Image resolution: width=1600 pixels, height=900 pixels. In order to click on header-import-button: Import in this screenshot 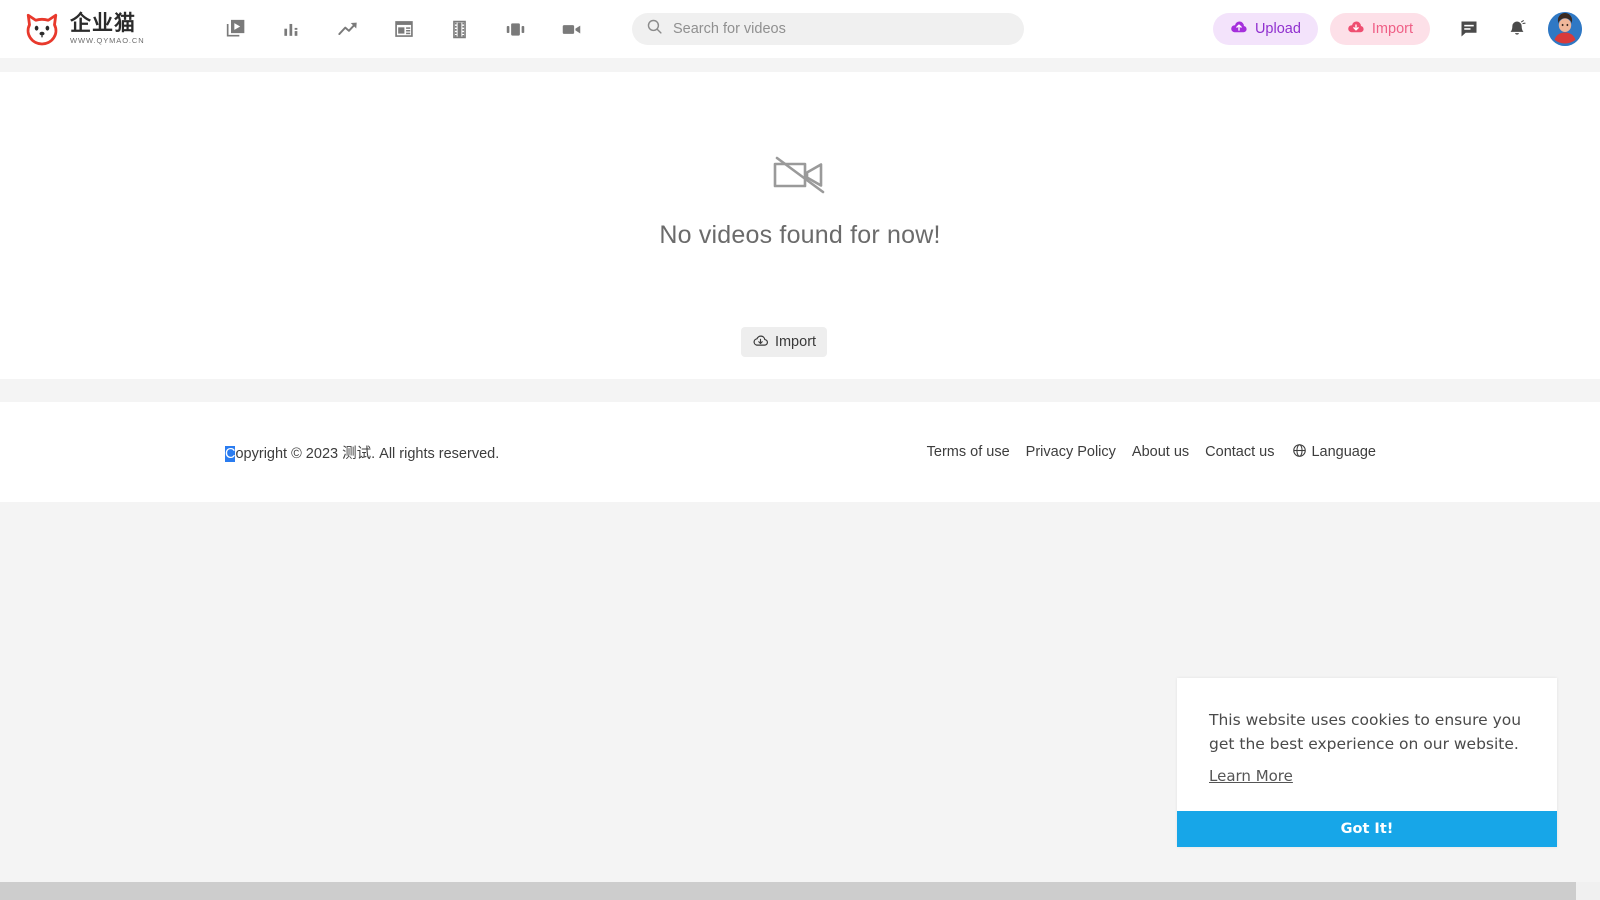, I will do `click(1379, 29)`.